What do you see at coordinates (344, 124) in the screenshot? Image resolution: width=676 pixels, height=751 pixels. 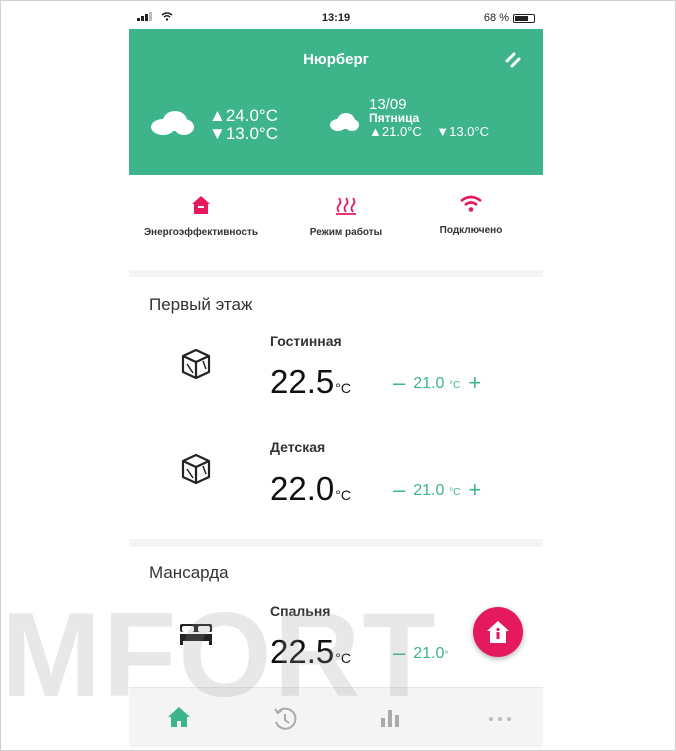 I see `forecast-cloud-icon` at bounding box center [344, 124].